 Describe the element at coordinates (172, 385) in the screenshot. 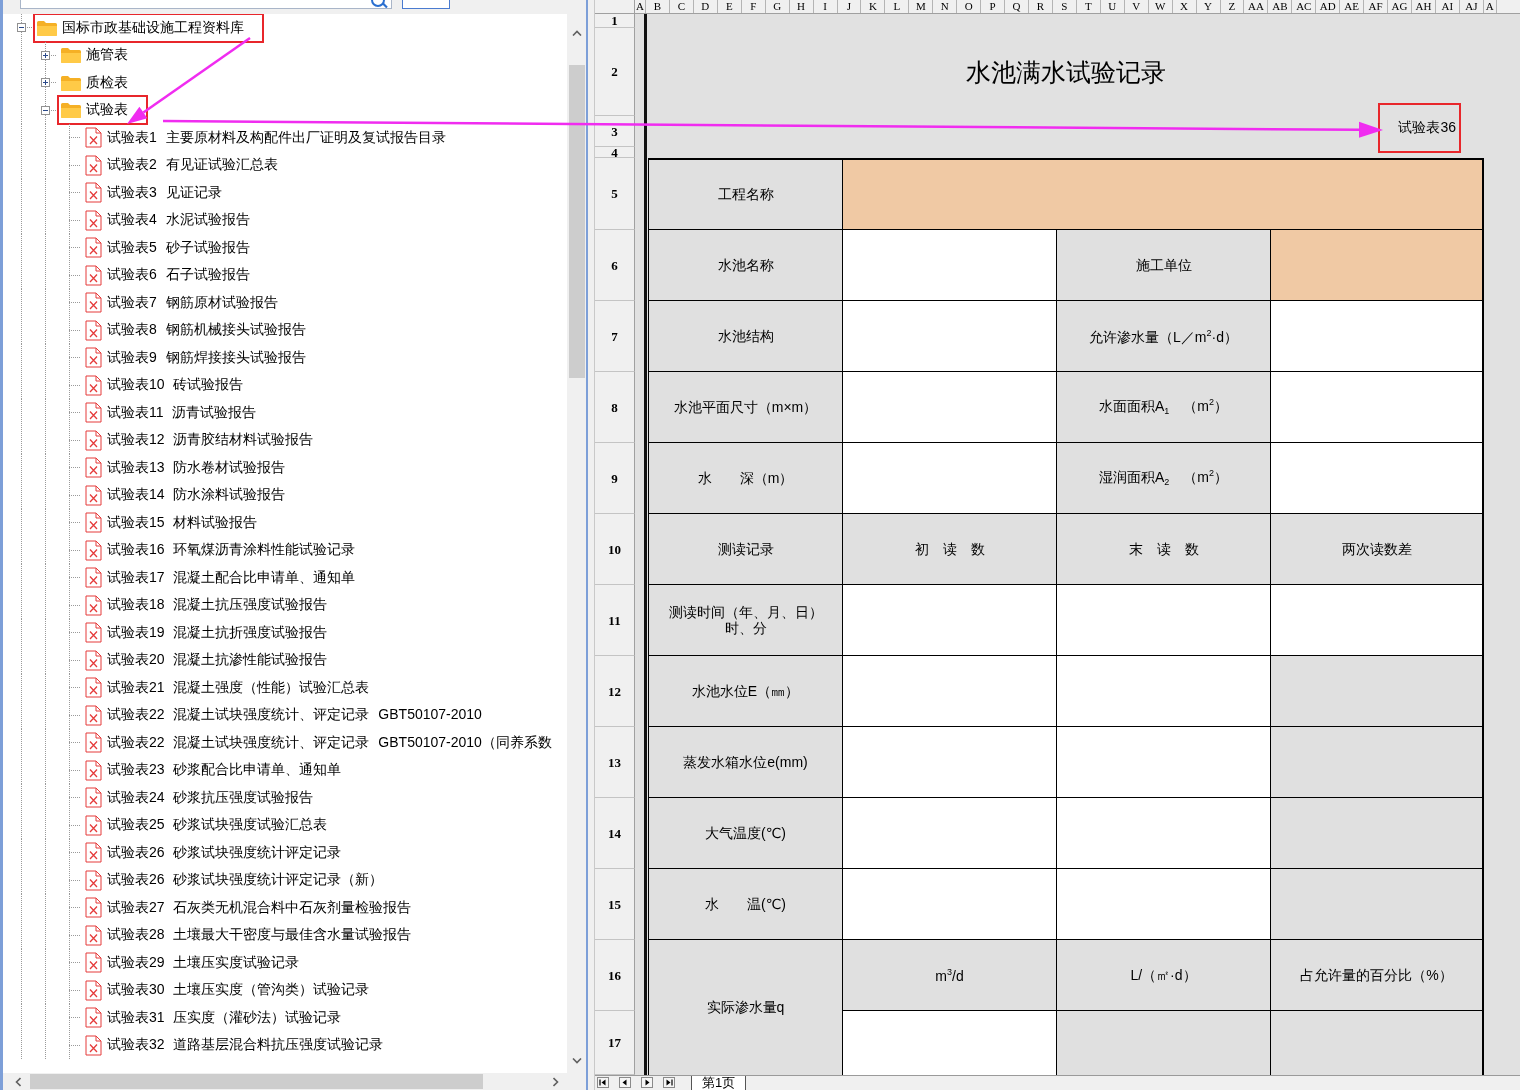

I see `tree-item: 试验表10 砖试验报告` at that location.